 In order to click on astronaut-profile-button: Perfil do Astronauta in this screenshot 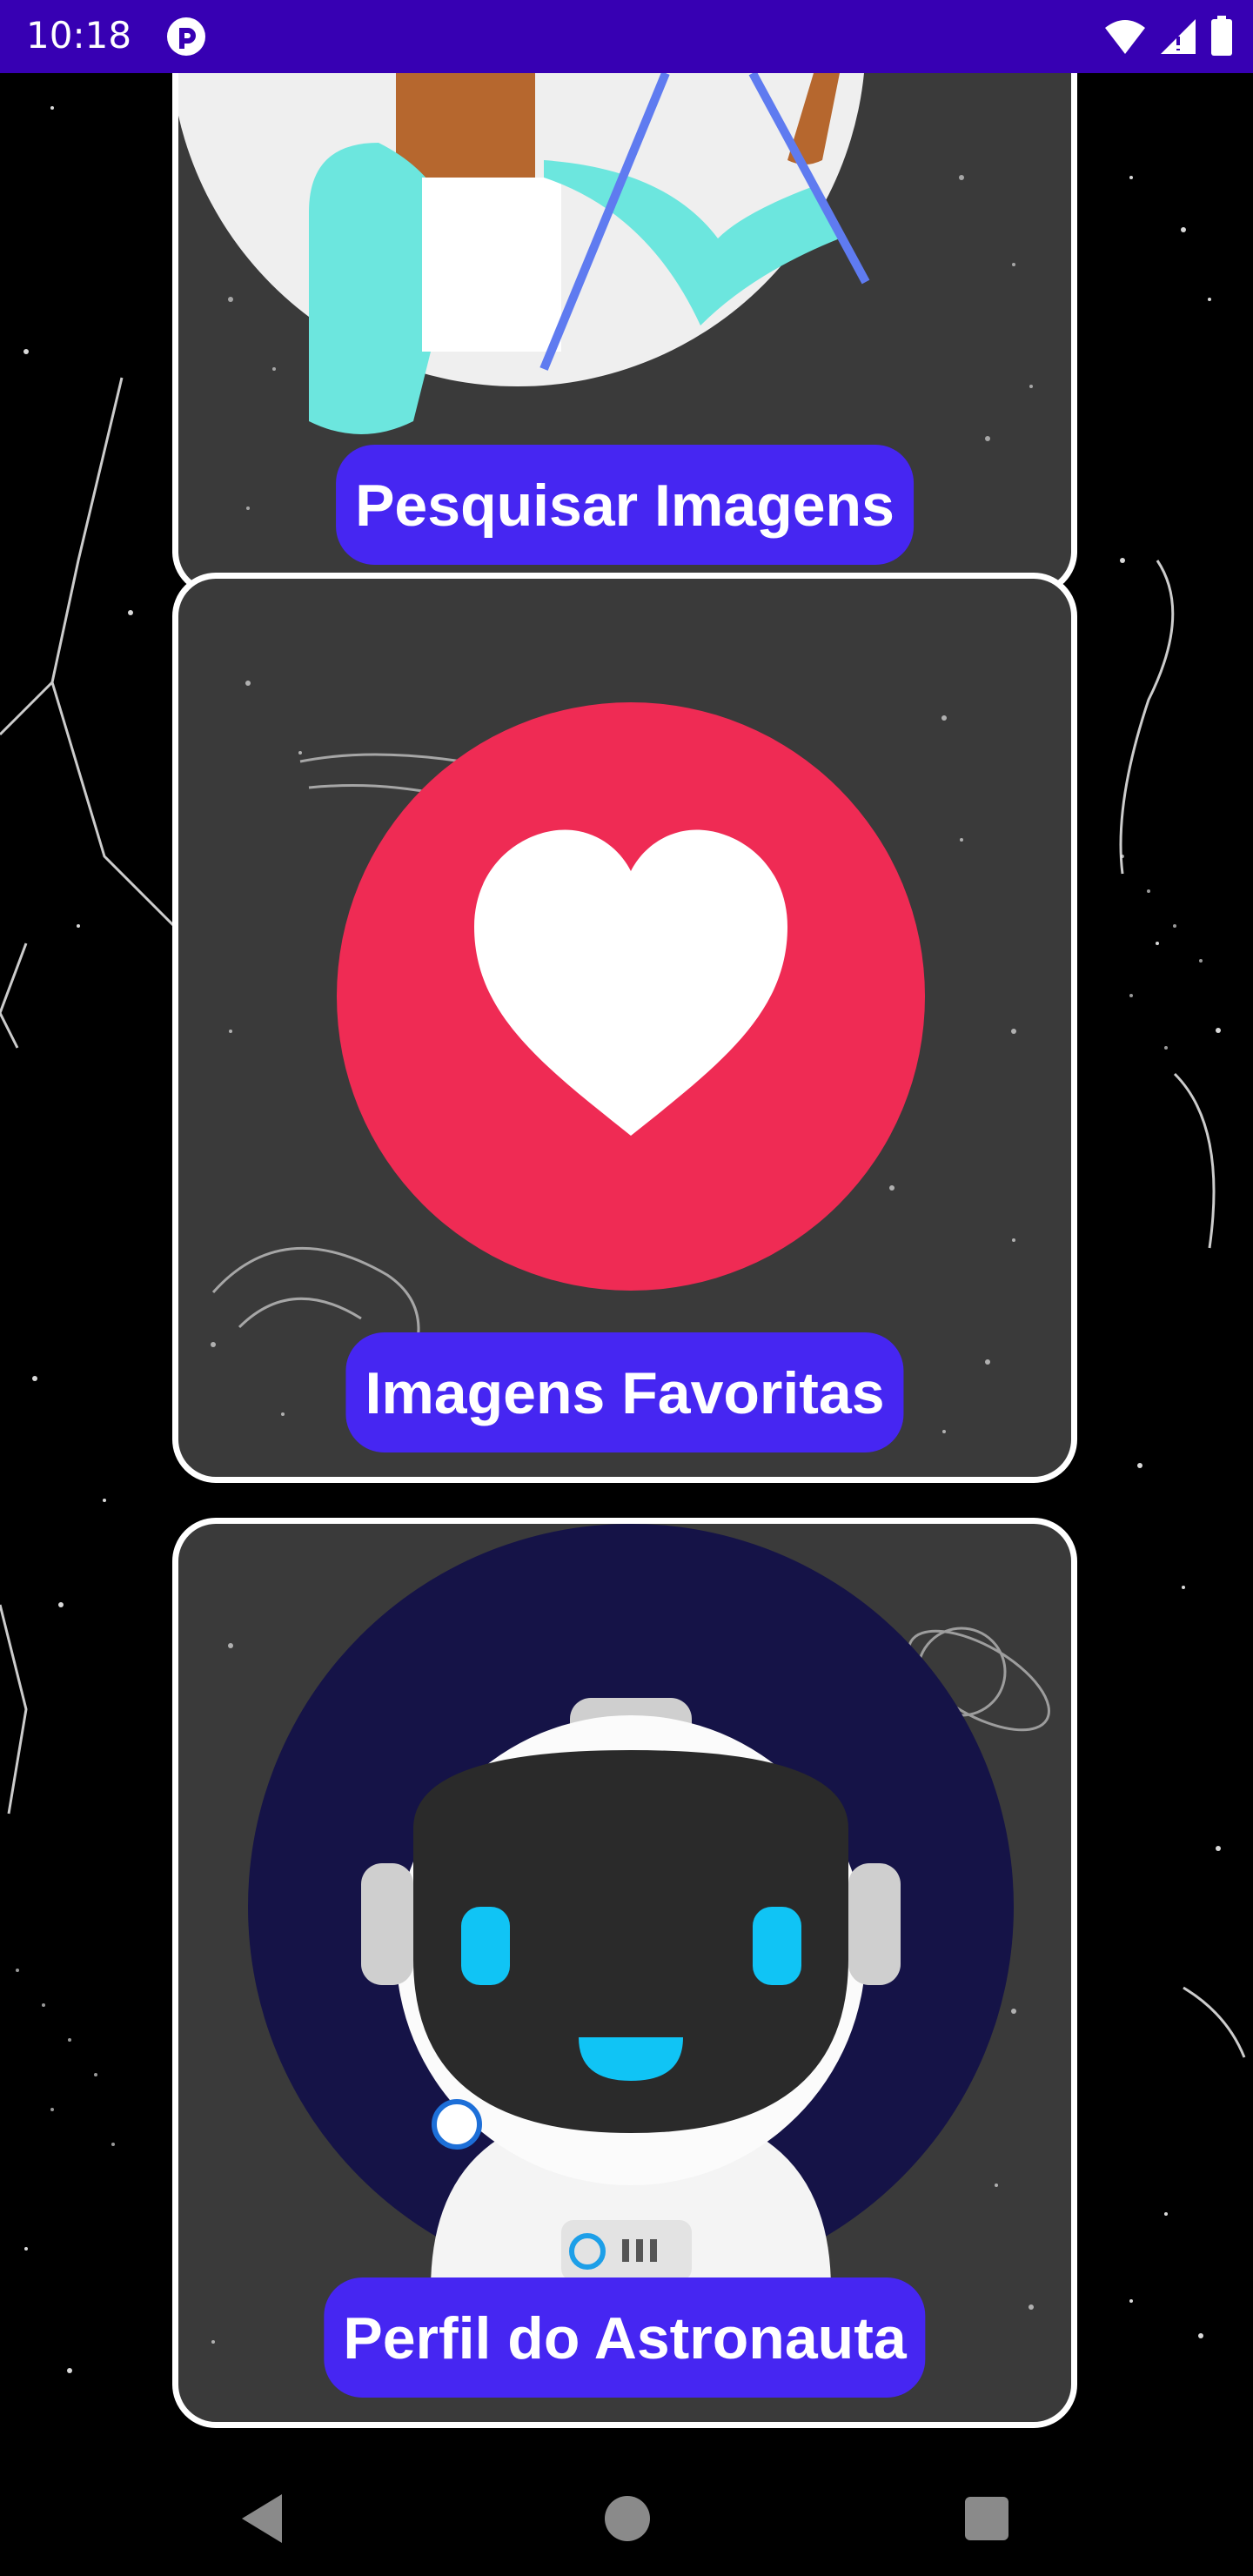, I will do `click(625, 2337)`.